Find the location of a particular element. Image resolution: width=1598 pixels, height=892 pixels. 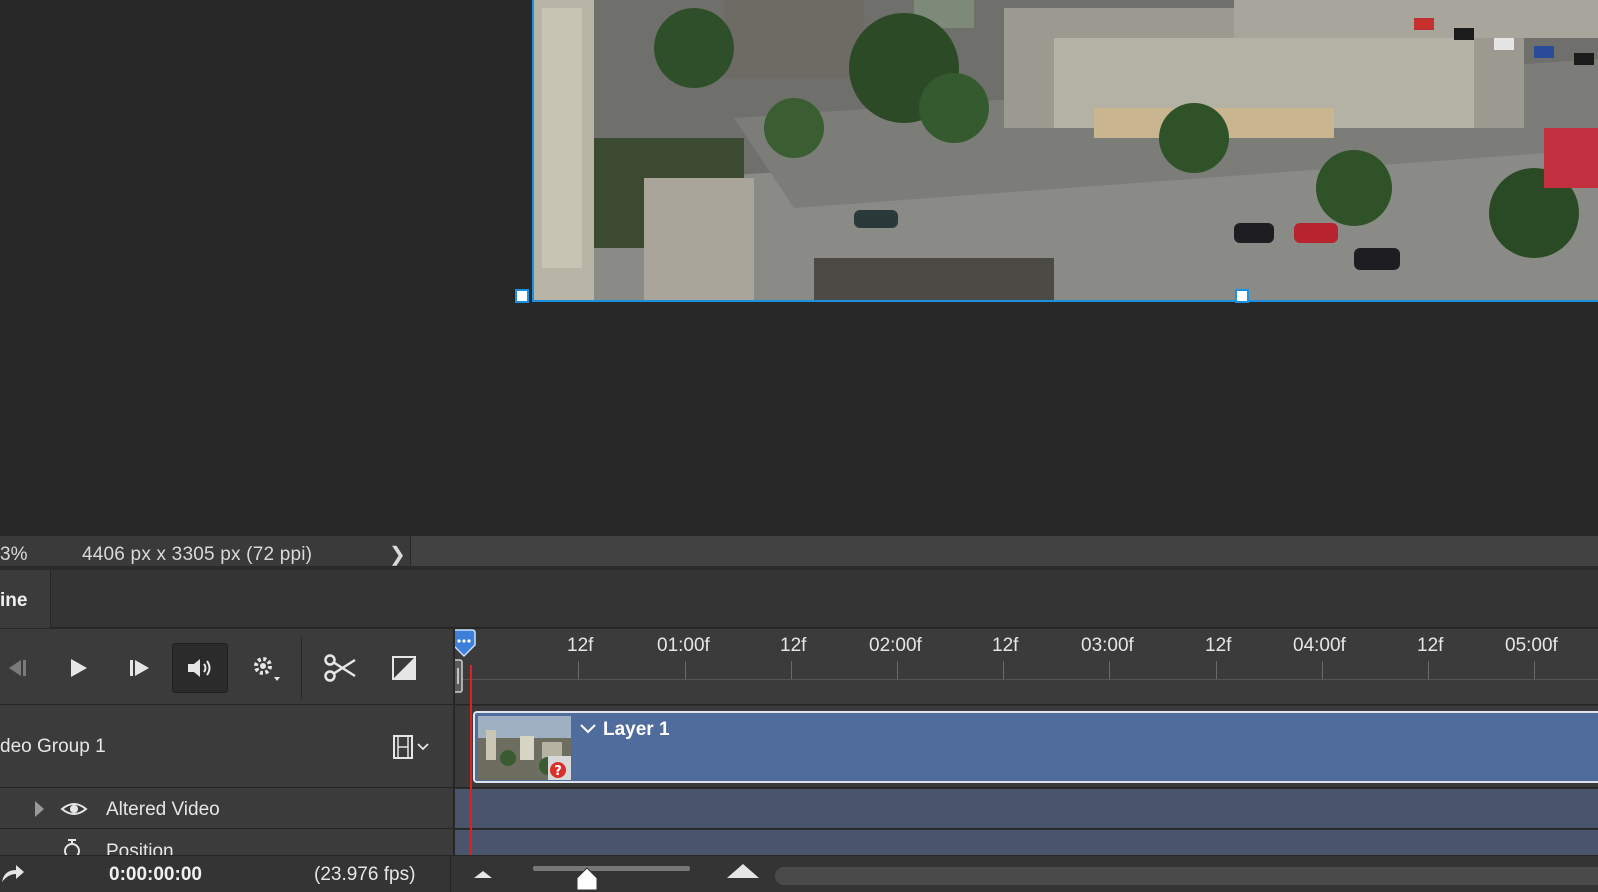

play-icon is located at coordinates (79, 668).